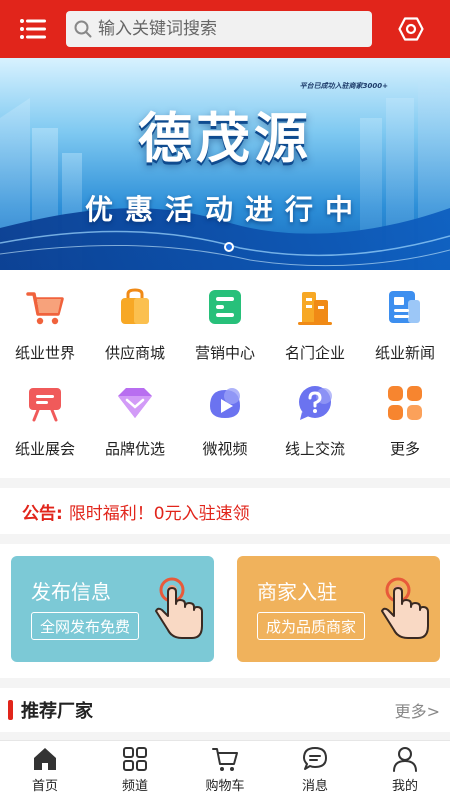  Describe the element at coordinates (225, 710) in the screenshot. I see `recommended-section-header: 推荐厂家 更多>` at that location.